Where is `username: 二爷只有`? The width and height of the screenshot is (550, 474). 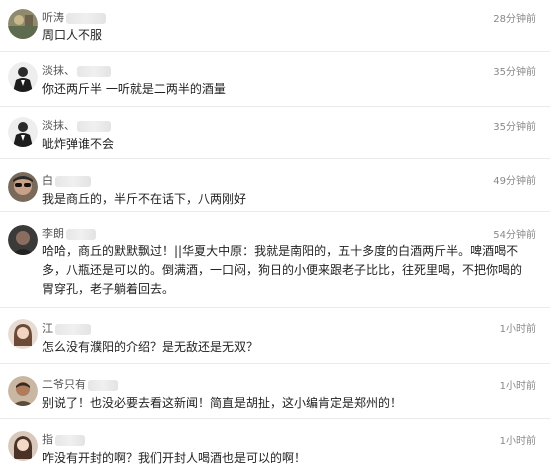
username: 二爷只有 is located at coordinates (80, 384).